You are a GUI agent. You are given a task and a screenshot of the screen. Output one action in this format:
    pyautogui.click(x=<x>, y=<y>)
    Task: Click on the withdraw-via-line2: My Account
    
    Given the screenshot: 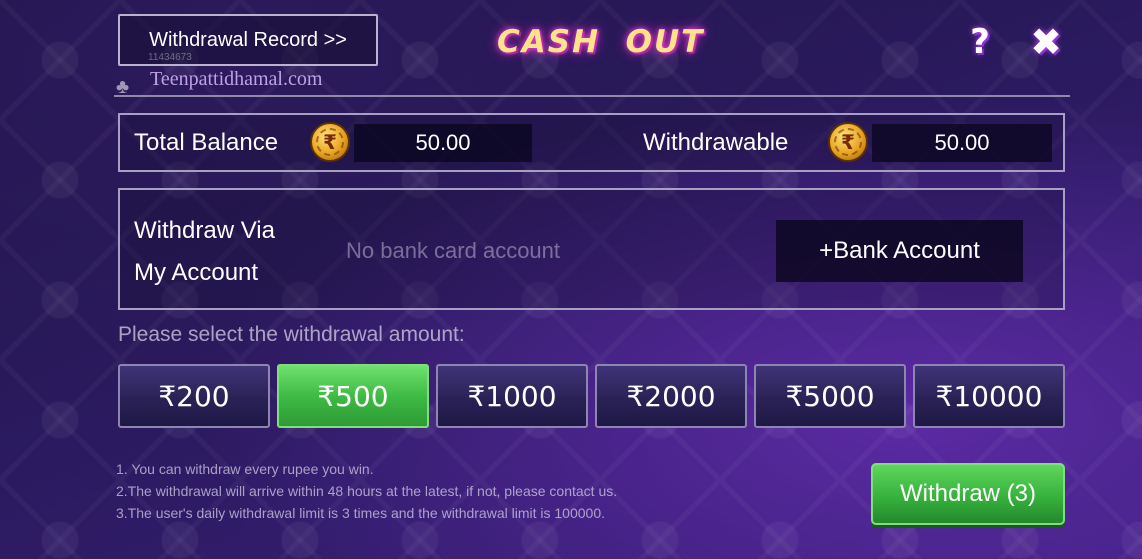 What is the action you would take?
    pyautogui.click(x=196, y=272)
    